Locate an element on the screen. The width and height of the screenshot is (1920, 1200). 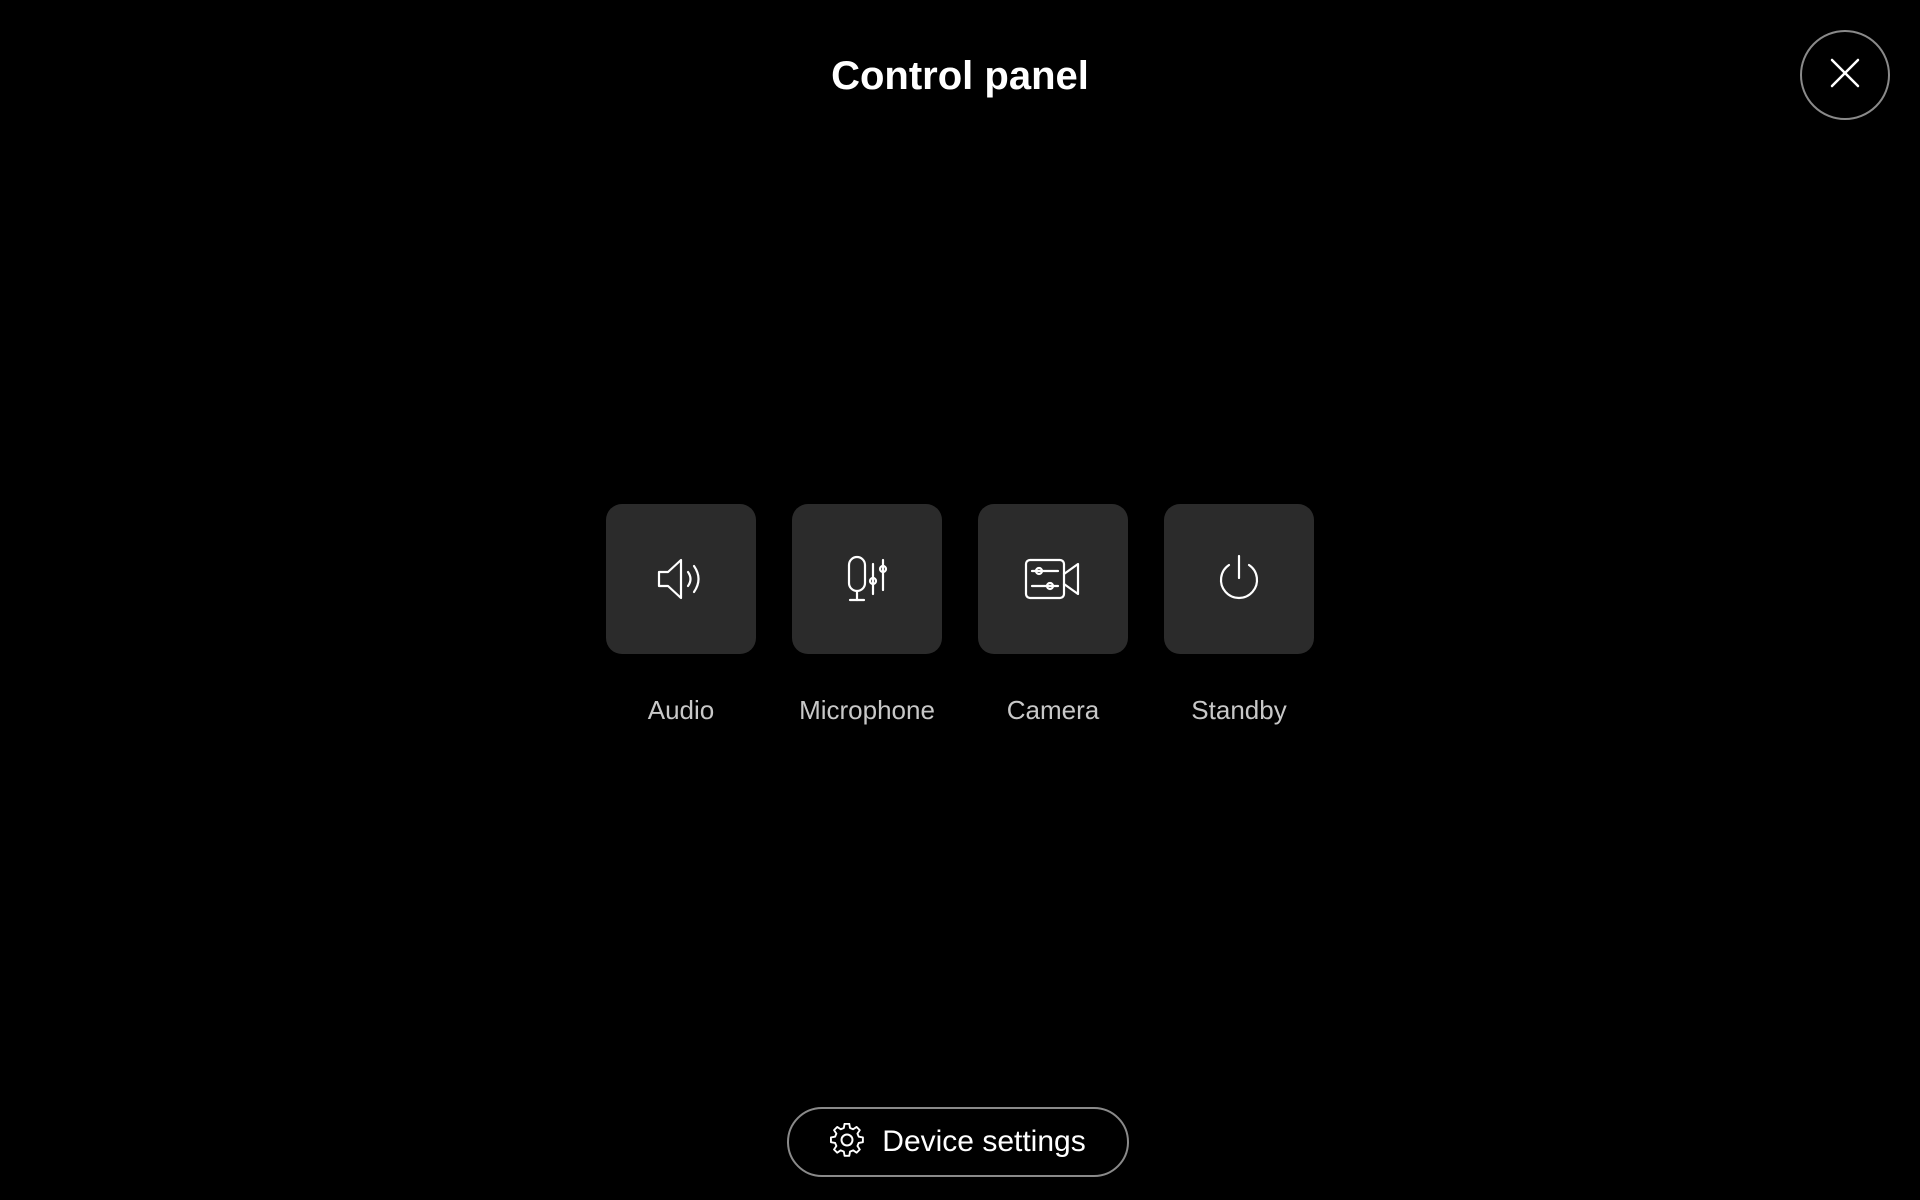
device-settings-button: Device settings is located at coordinates (958, 1142).